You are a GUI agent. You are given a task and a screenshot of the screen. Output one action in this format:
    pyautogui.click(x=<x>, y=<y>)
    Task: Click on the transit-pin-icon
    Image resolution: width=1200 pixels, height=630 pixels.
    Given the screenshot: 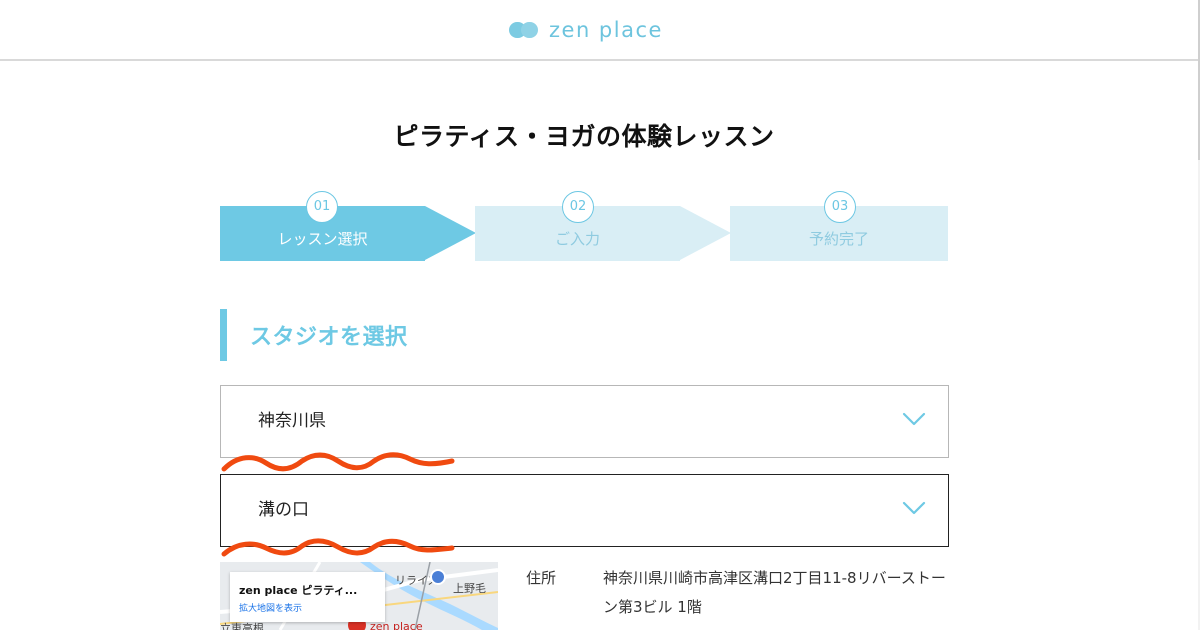 What is the action you would take?
    pyautogui.click(x=438, y=577)
    